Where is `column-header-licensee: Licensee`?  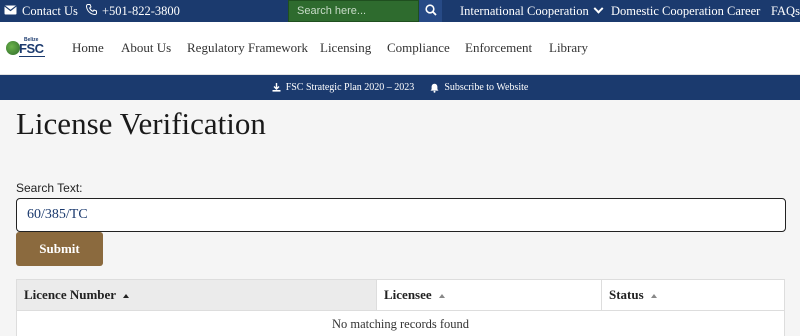 column-header-licensee: Licensee is located at coordinates (489, 295).